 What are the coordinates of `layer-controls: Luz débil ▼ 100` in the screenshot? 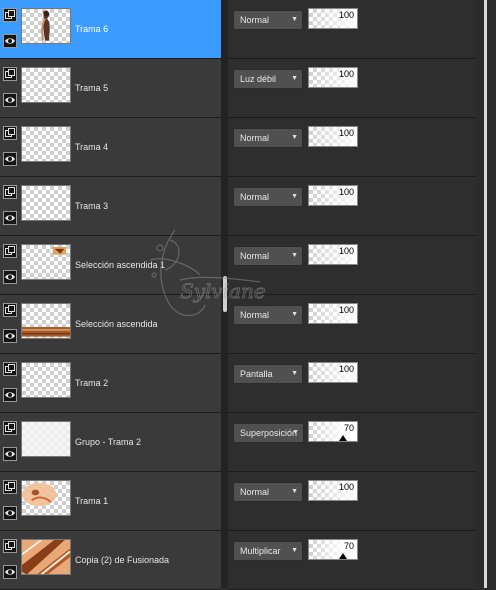 It's located at (352, 88).